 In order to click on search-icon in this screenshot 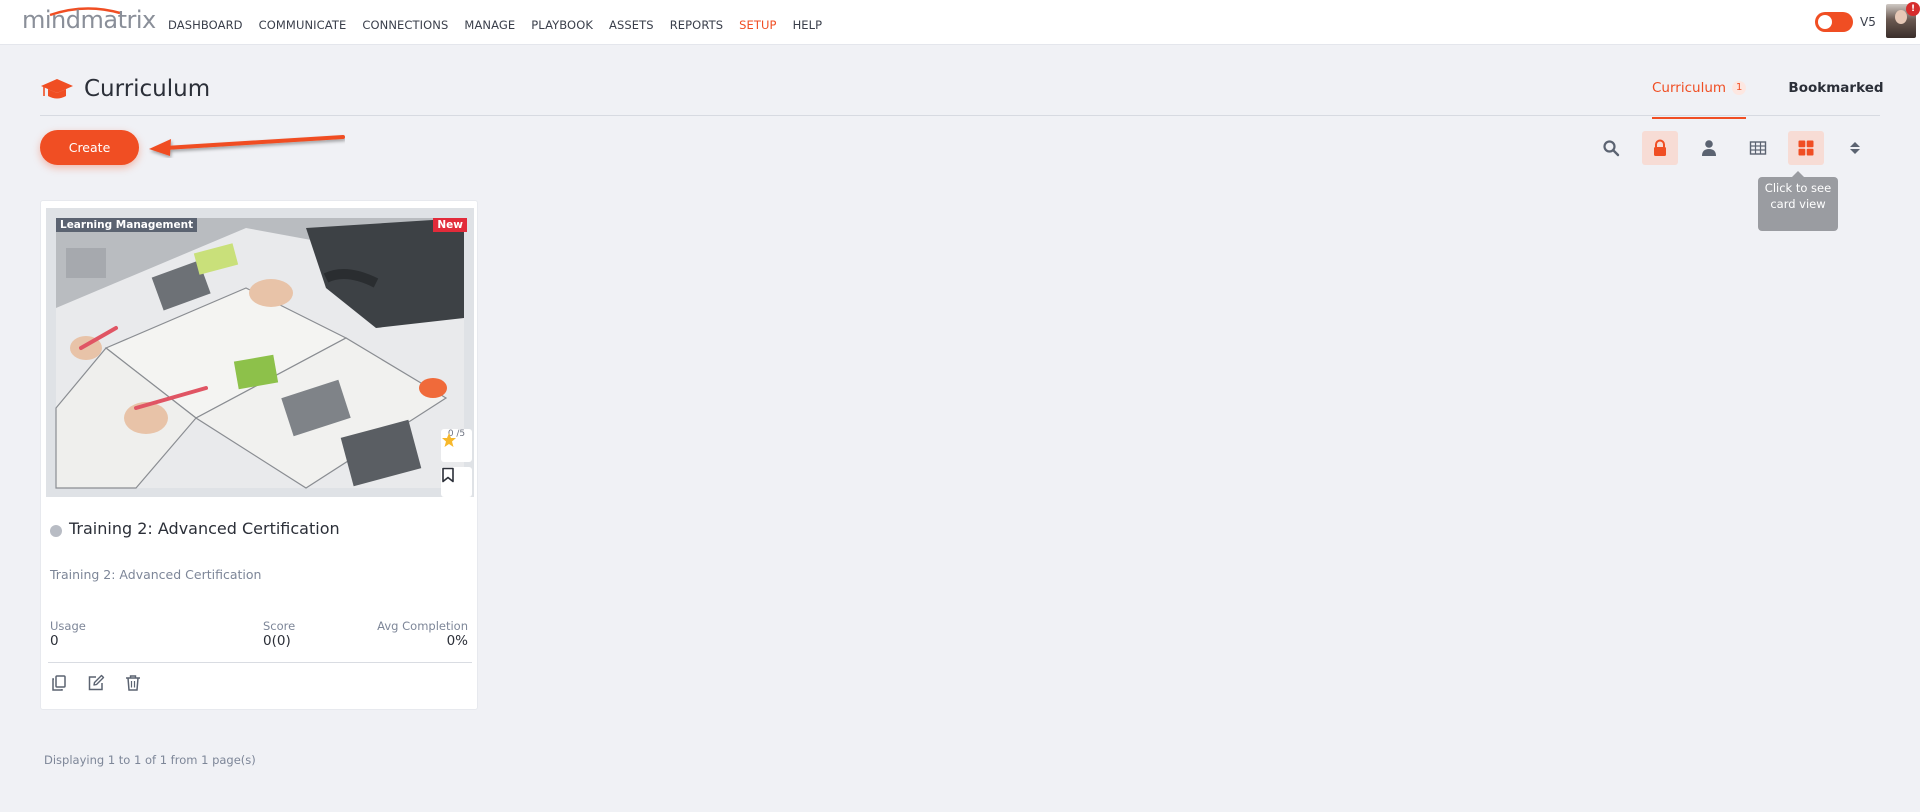, I will do `click(1611, 148)`.